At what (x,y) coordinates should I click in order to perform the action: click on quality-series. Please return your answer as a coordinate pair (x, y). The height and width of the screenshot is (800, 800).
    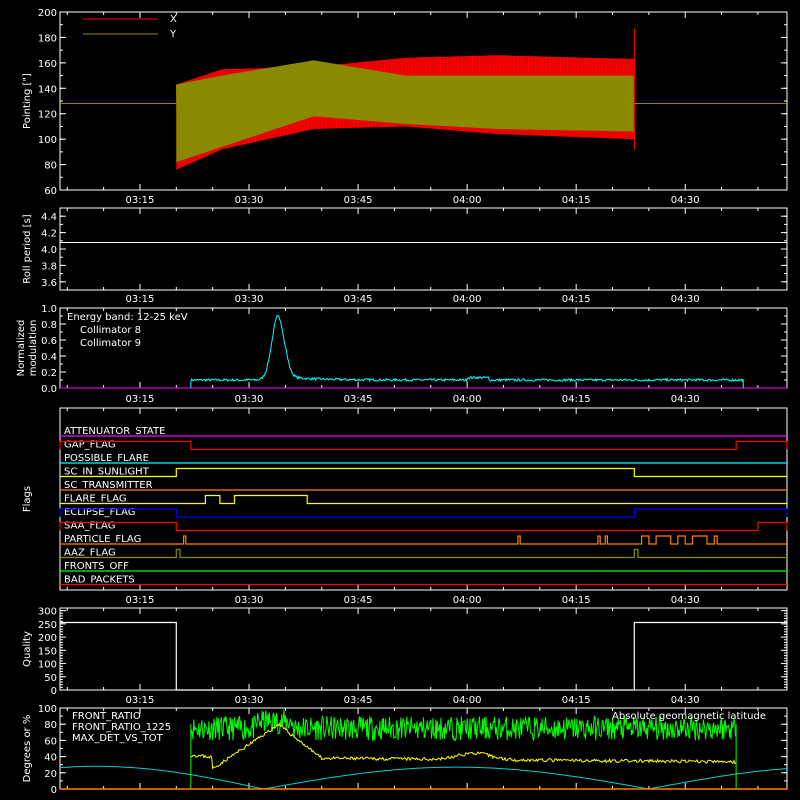
    Looking at the image, I should click on (423, 656).